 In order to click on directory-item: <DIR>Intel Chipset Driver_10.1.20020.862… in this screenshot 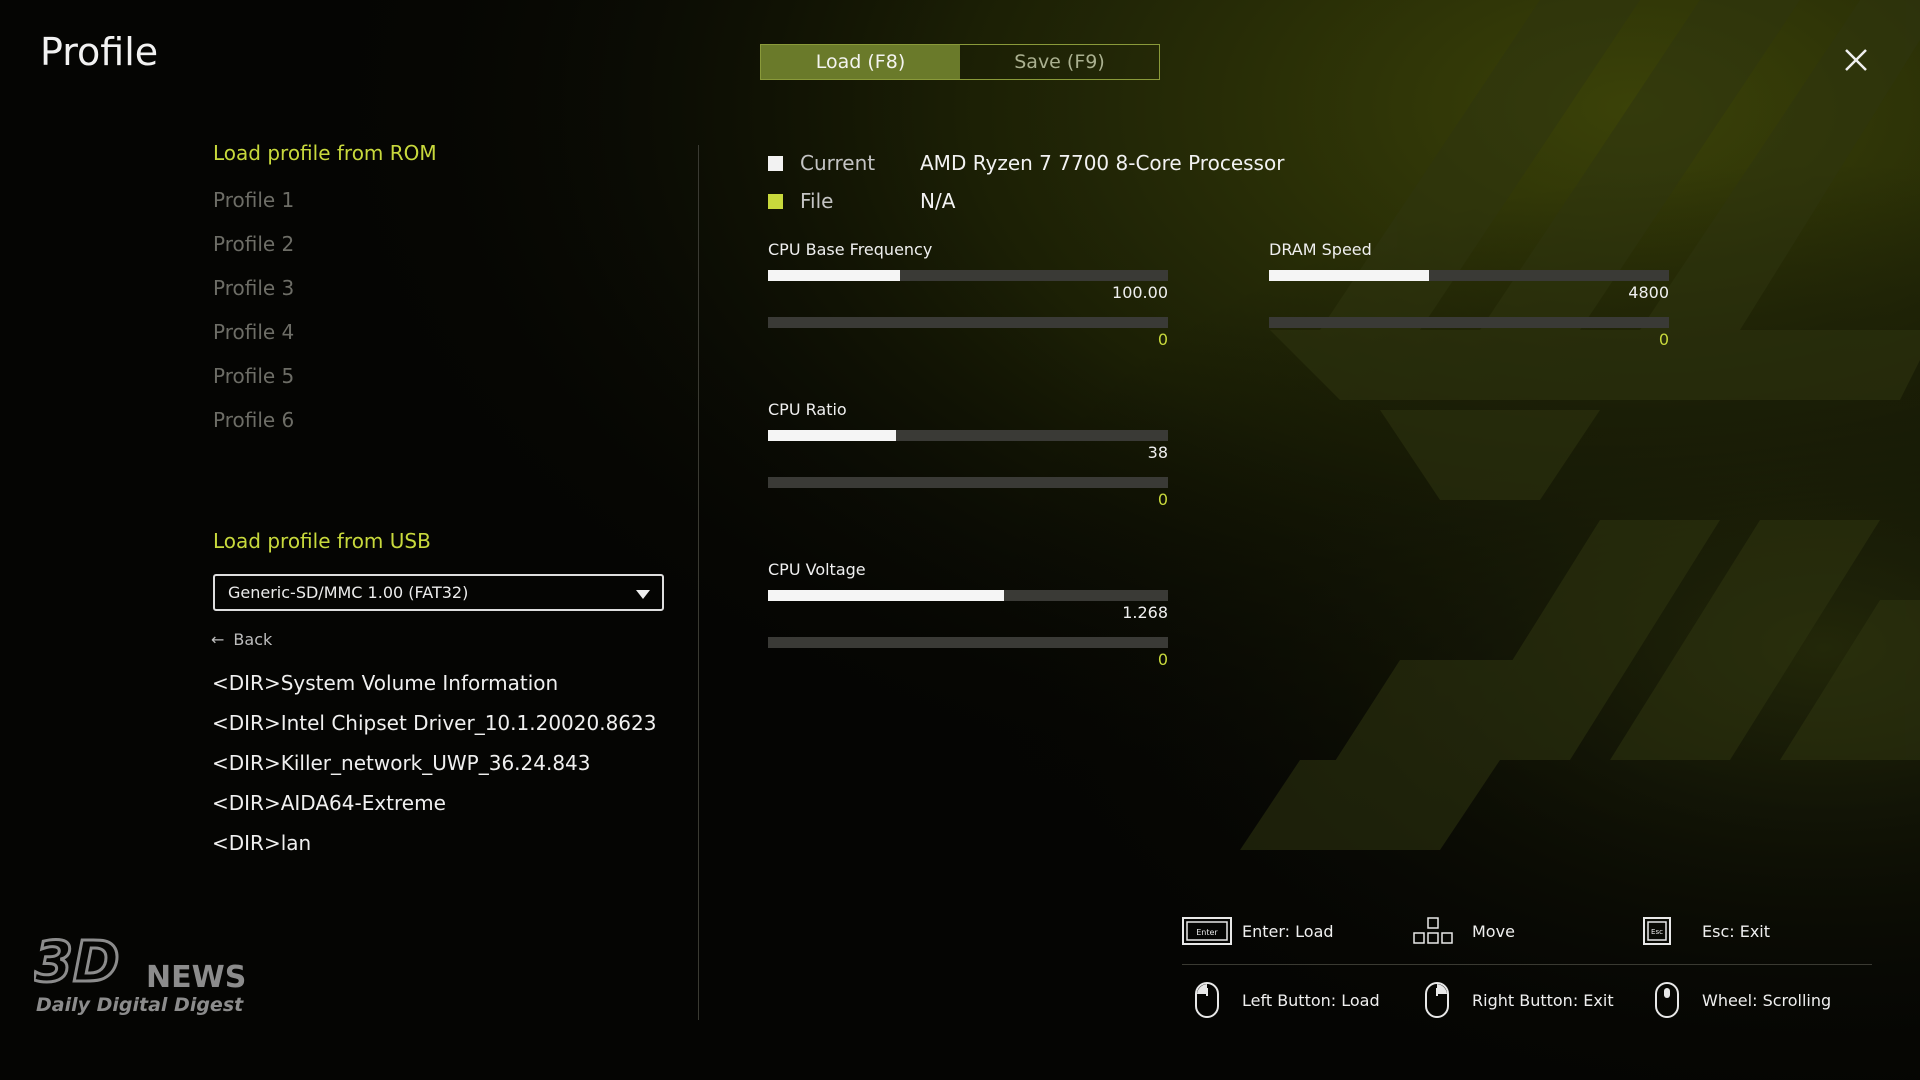, I will do `click(434, 731)`.